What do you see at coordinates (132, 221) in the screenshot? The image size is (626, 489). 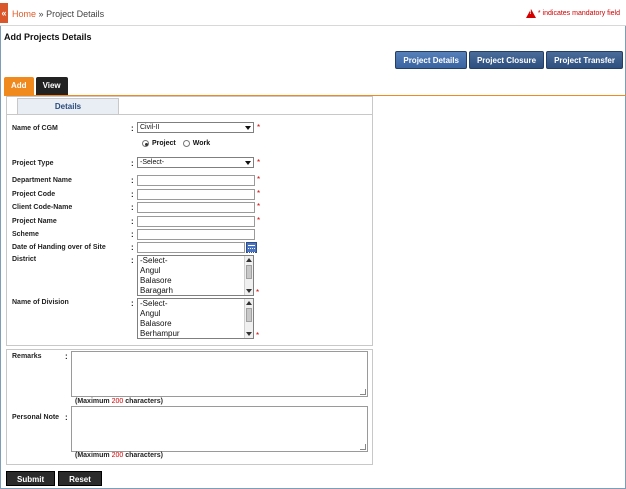 I see `project-name-colon: :` at bounding box center [132, 221].